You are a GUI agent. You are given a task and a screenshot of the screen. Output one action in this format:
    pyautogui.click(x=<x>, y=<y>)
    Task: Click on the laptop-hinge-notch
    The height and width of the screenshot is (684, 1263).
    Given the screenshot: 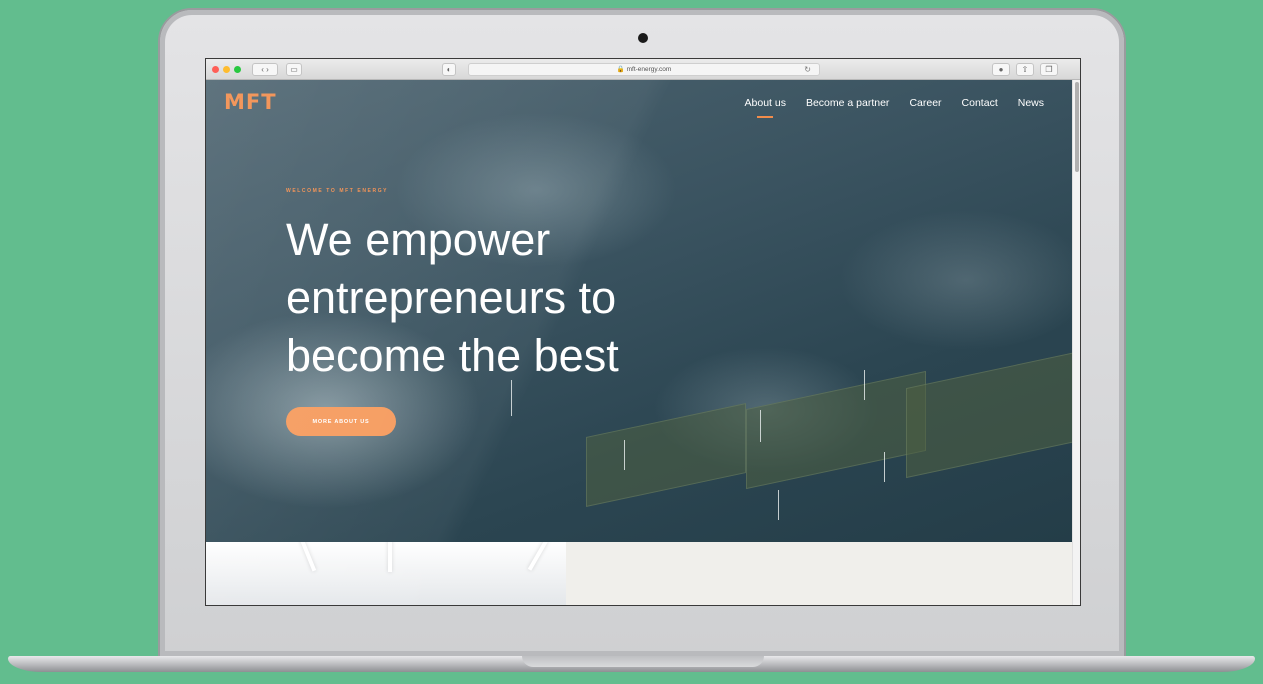 What is the action you would take?
    pyautogui.click(x=643, y=661)
    